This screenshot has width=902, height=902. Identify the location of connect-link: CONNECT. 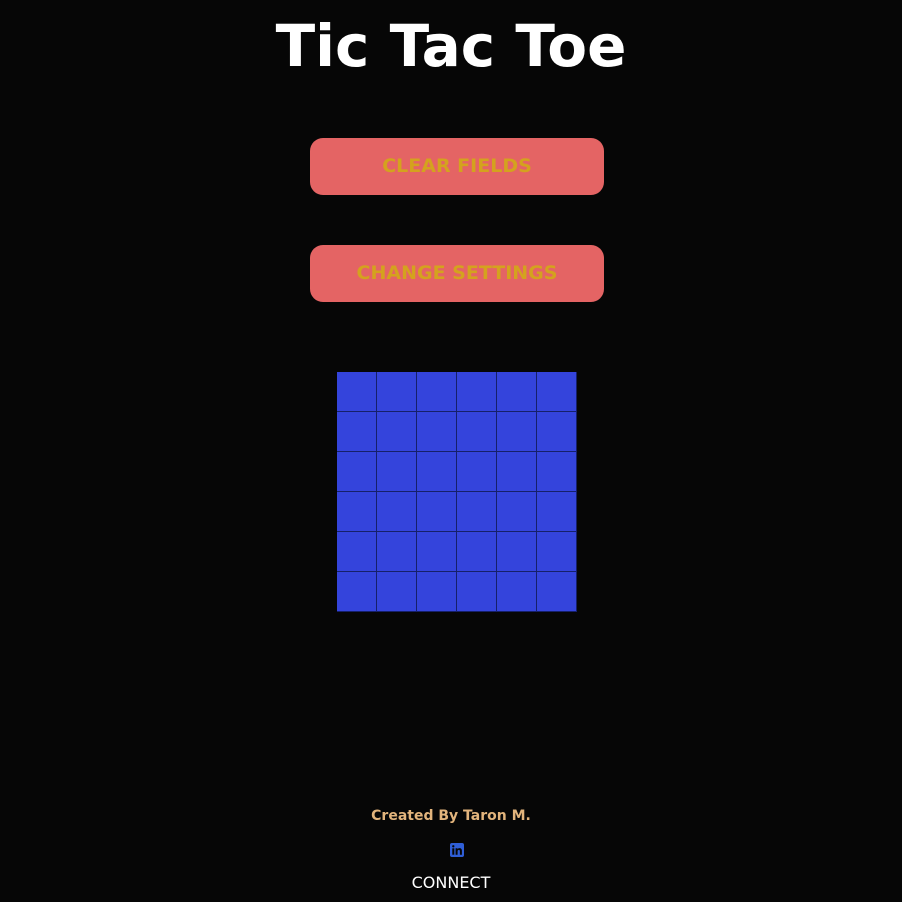
(451, 883).